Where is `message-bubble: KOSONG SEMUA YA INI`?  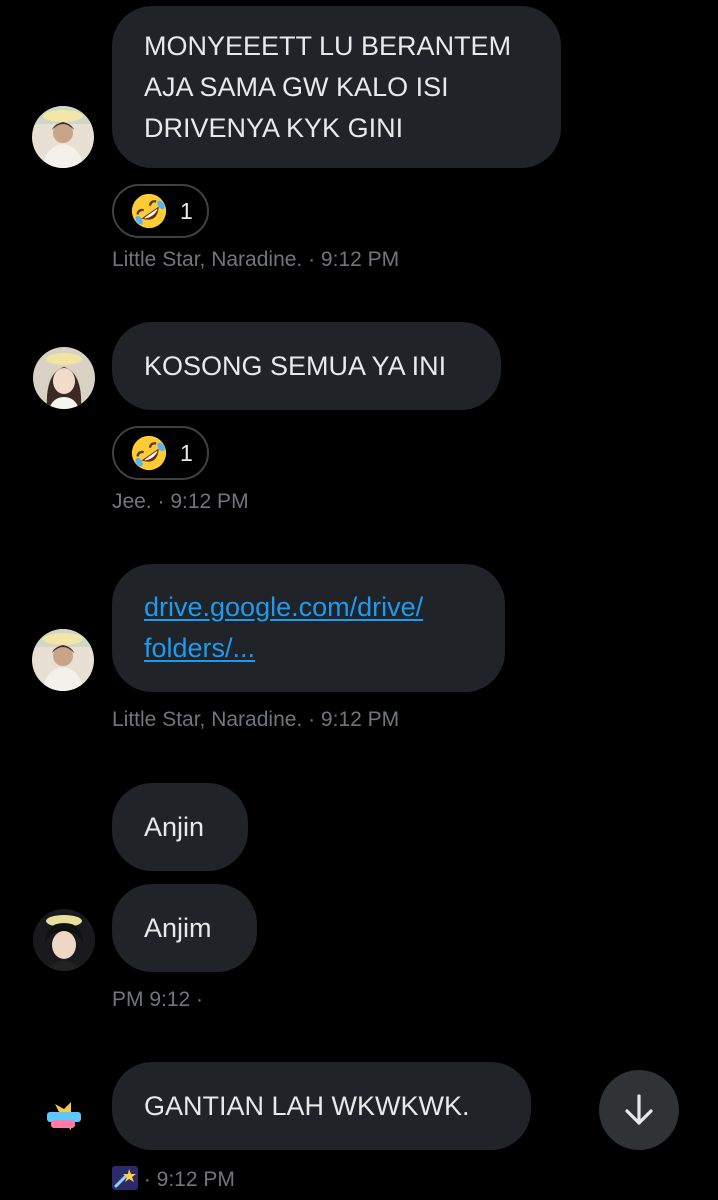 message-bubble: KOSONG SEMUA YA INI is located at coordinates (306, 366).